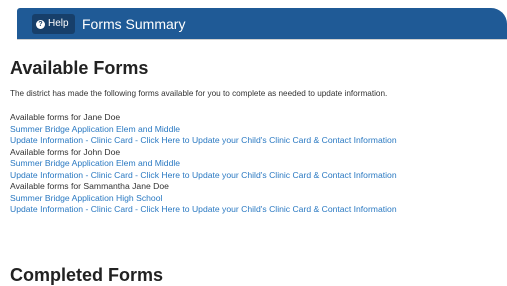  Describe the element at coordinates (134, 24) in the screenshot. I see `page-title: Forms Summary` at that location.